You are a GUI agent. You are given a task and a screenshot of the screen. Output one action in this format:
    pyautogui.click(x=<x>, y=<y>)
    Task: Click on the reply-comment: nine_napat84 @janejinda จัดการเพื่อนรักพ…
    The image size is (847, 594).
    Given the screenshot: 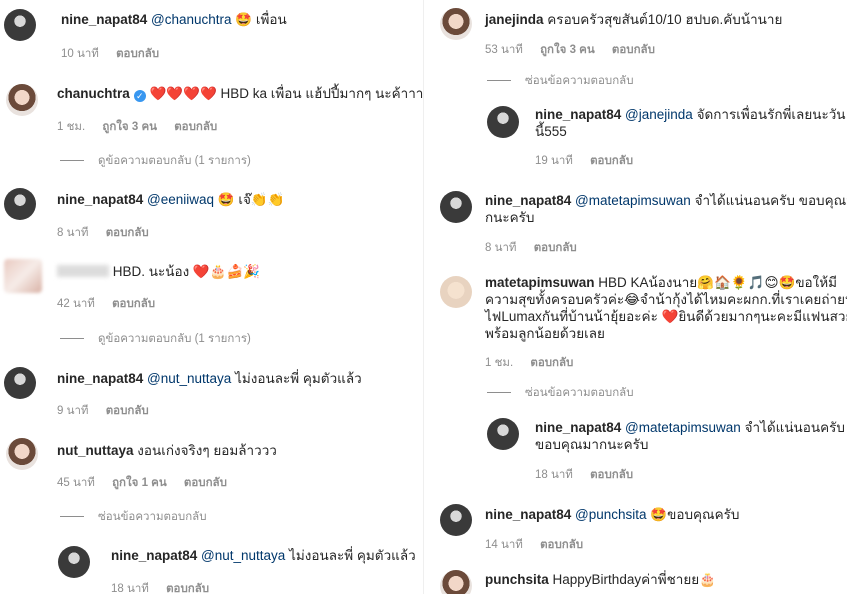 What is the action you would take?
    pyautogui.click(x=661, y=137)
    